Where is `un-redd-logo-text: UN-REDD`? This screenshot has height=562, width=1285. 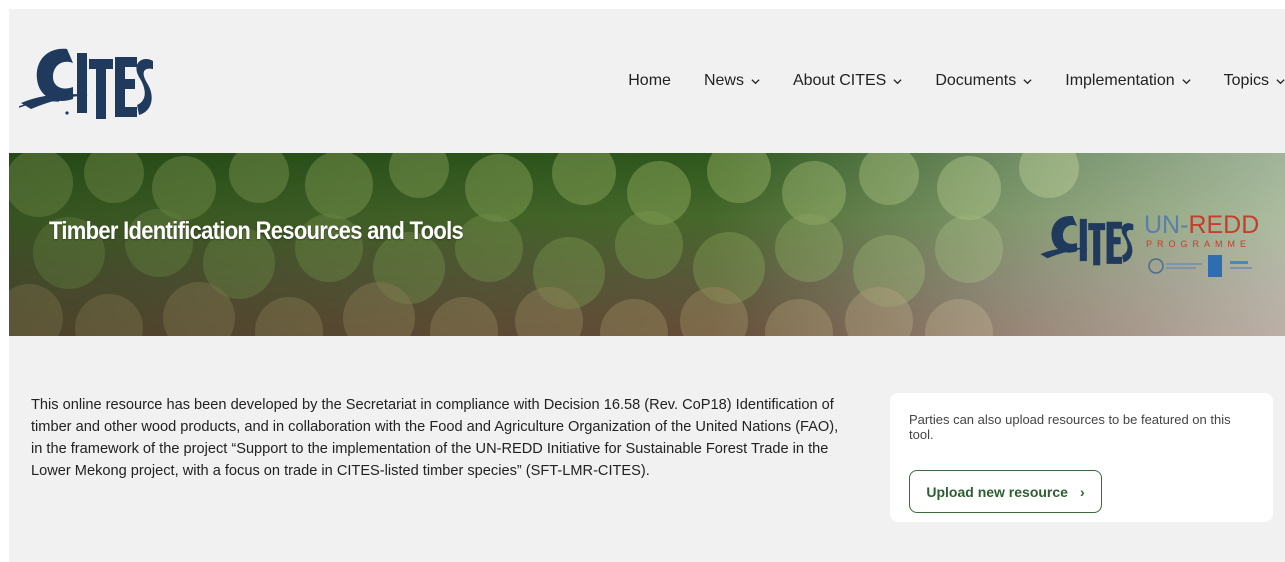 un-redd-logo-text: UN-REDD is located at coordinates (1201, 225).